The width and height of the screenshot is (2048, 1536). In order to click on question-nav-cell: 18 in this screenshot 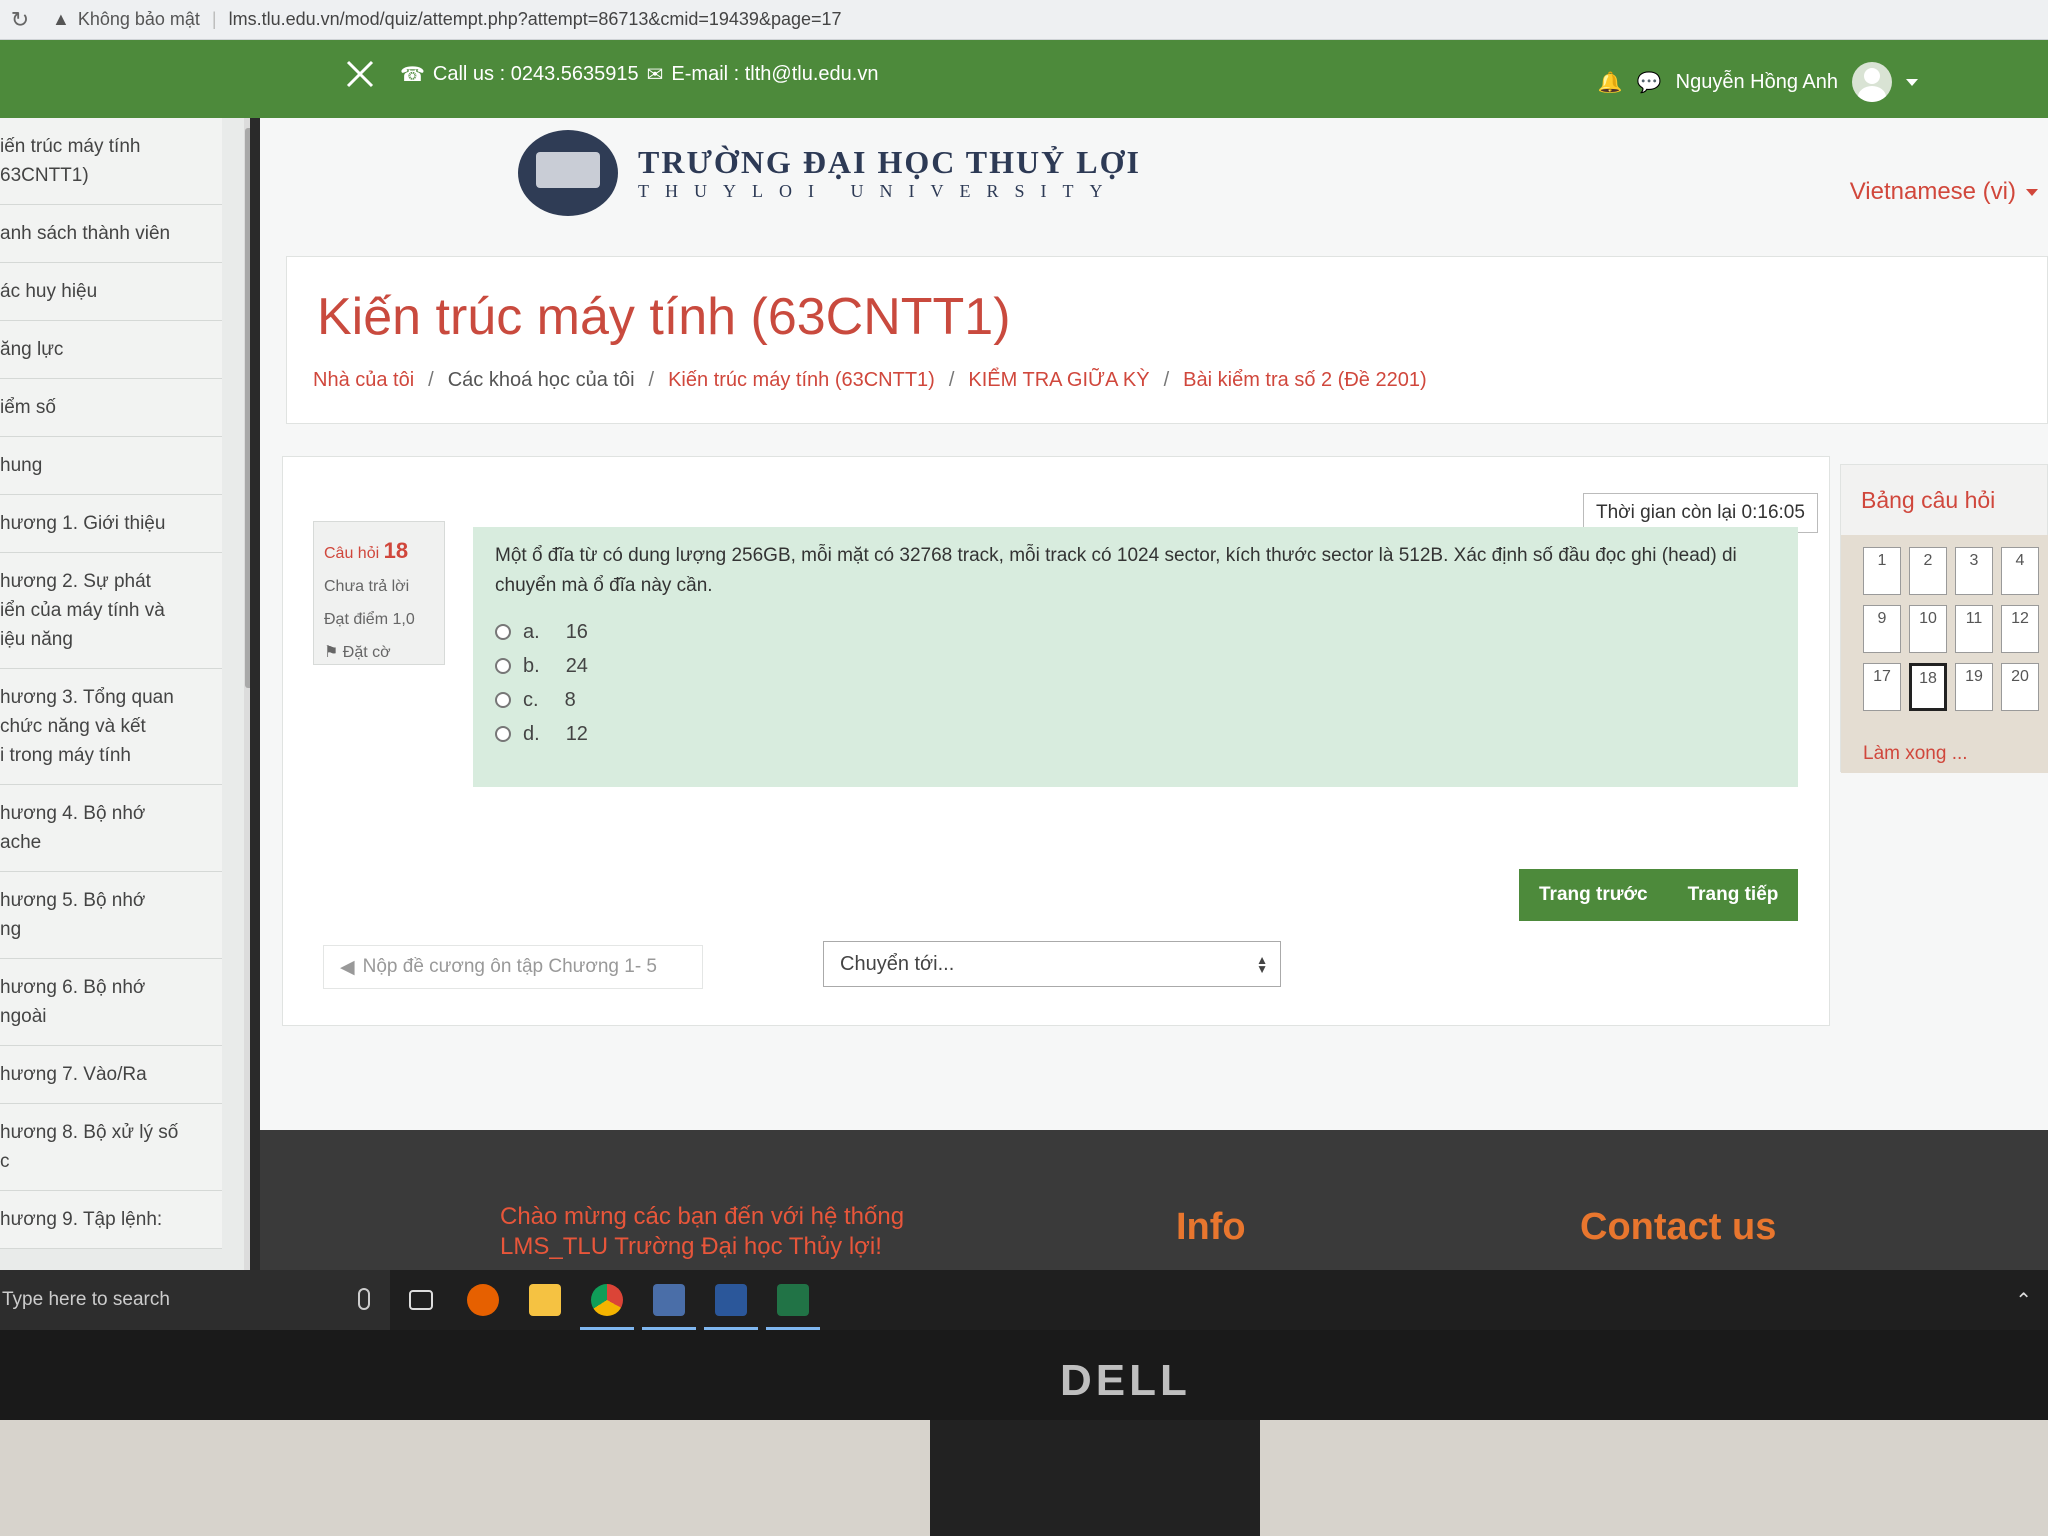, I will do `click(1928, 687)`.